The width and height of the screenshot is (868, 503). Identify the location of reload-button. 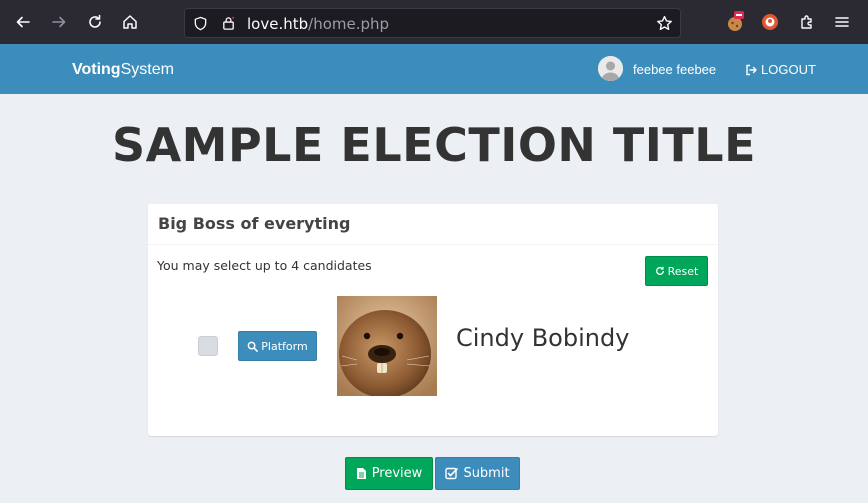
(95, 22).